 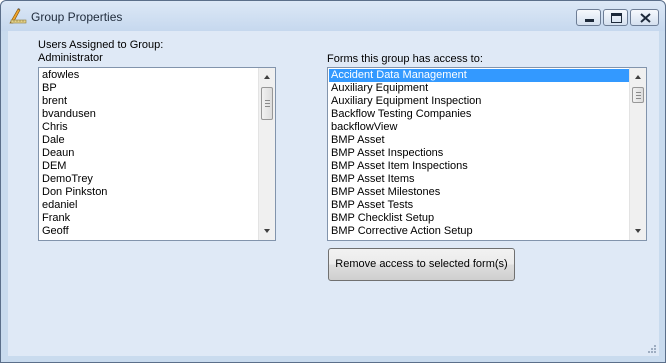 I want to click on form-list-item: BMP Asset Items, so click(x=479, y=179).